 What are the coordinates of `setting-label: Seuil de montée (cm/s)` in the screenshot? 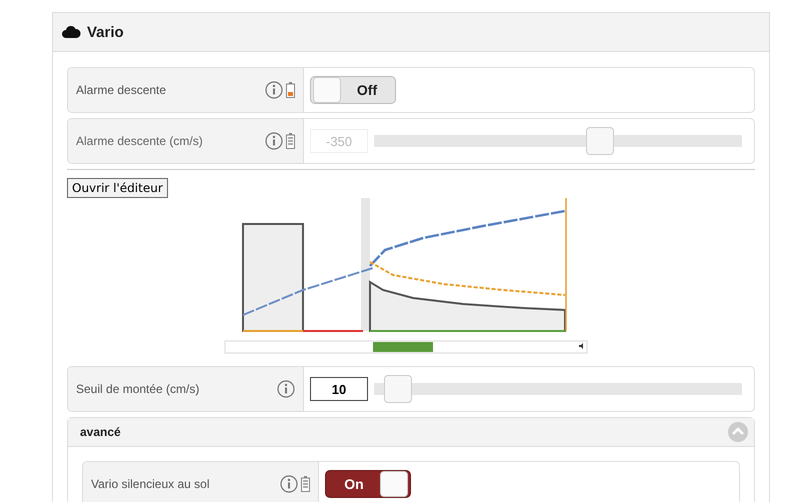 It's located at (138, 389).